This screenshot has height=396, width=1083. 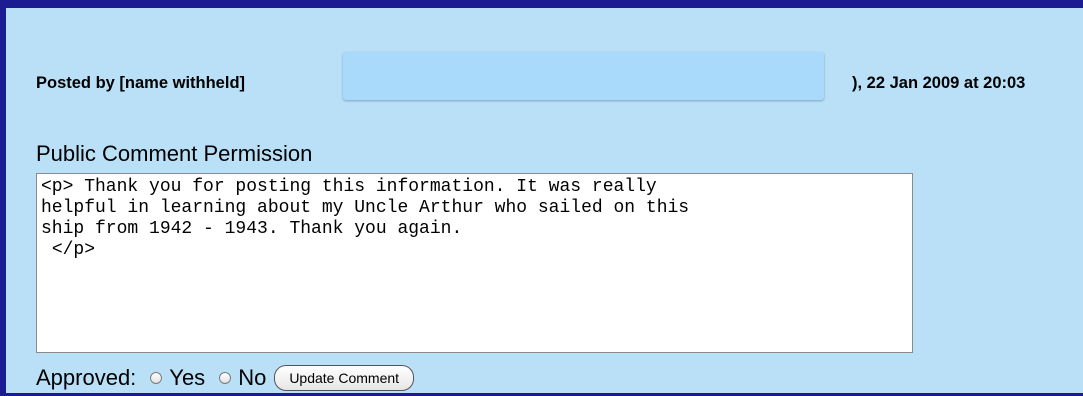 What do you see at coordinates (344, 378) in the screenshot?
I see `update-comment-button: Update Comment` at bounding box center [344, 378].